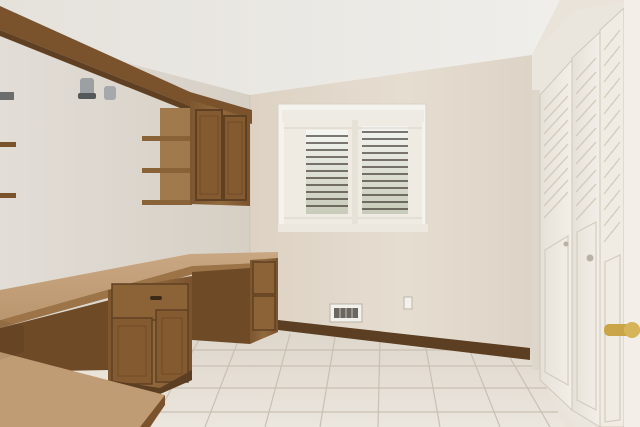 This screenshot has height=427, width=640. I want to click on closet-knob-center, so click(590, 258).